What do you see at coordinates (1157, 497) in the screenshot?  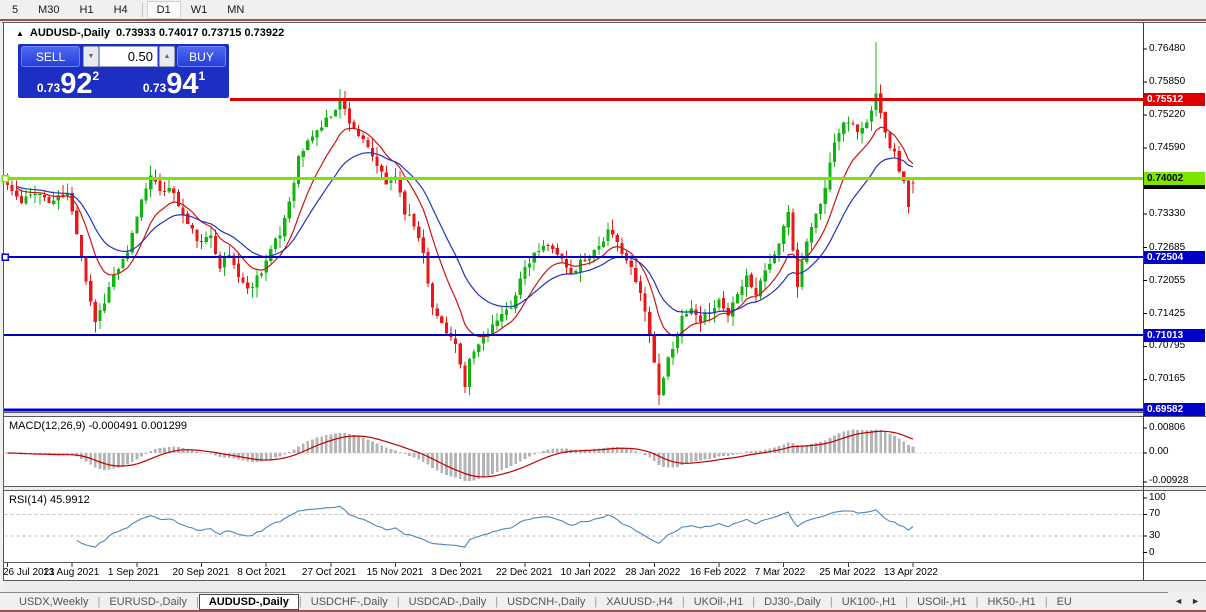 I see `rsi-axis-tick: 100` at bounding box center [1157, 497].